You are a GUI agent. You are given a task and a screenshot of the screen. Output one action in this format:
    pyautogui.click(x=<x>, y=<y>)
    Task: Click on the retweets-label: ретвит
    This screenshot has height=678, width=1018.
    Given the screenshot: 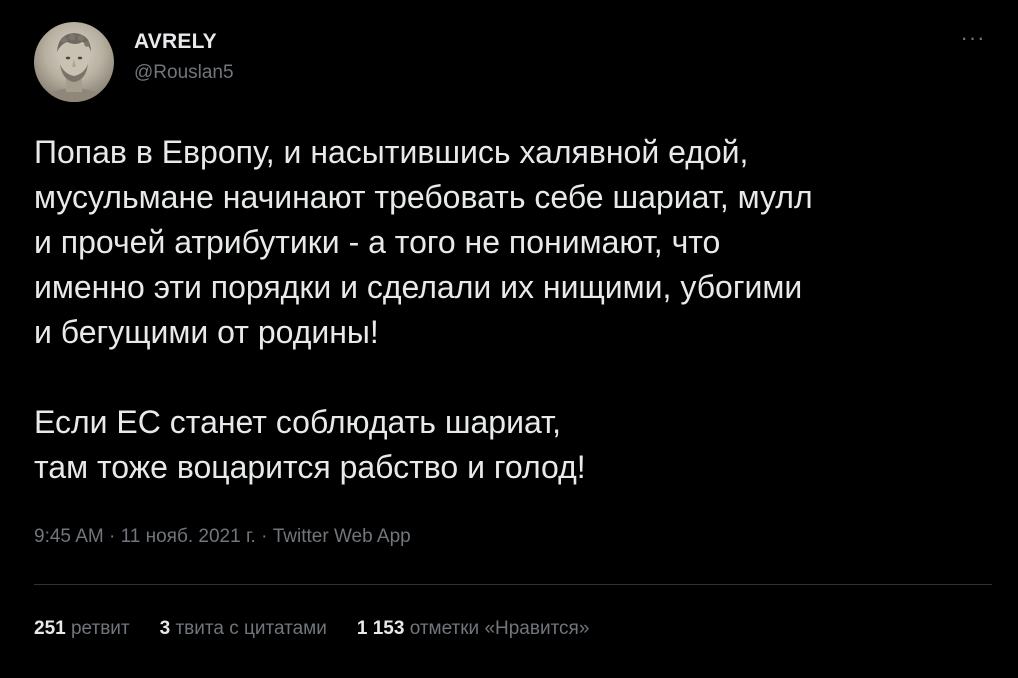 What is the action you would take?
    pyautogui.click(x=100, y=628)
    